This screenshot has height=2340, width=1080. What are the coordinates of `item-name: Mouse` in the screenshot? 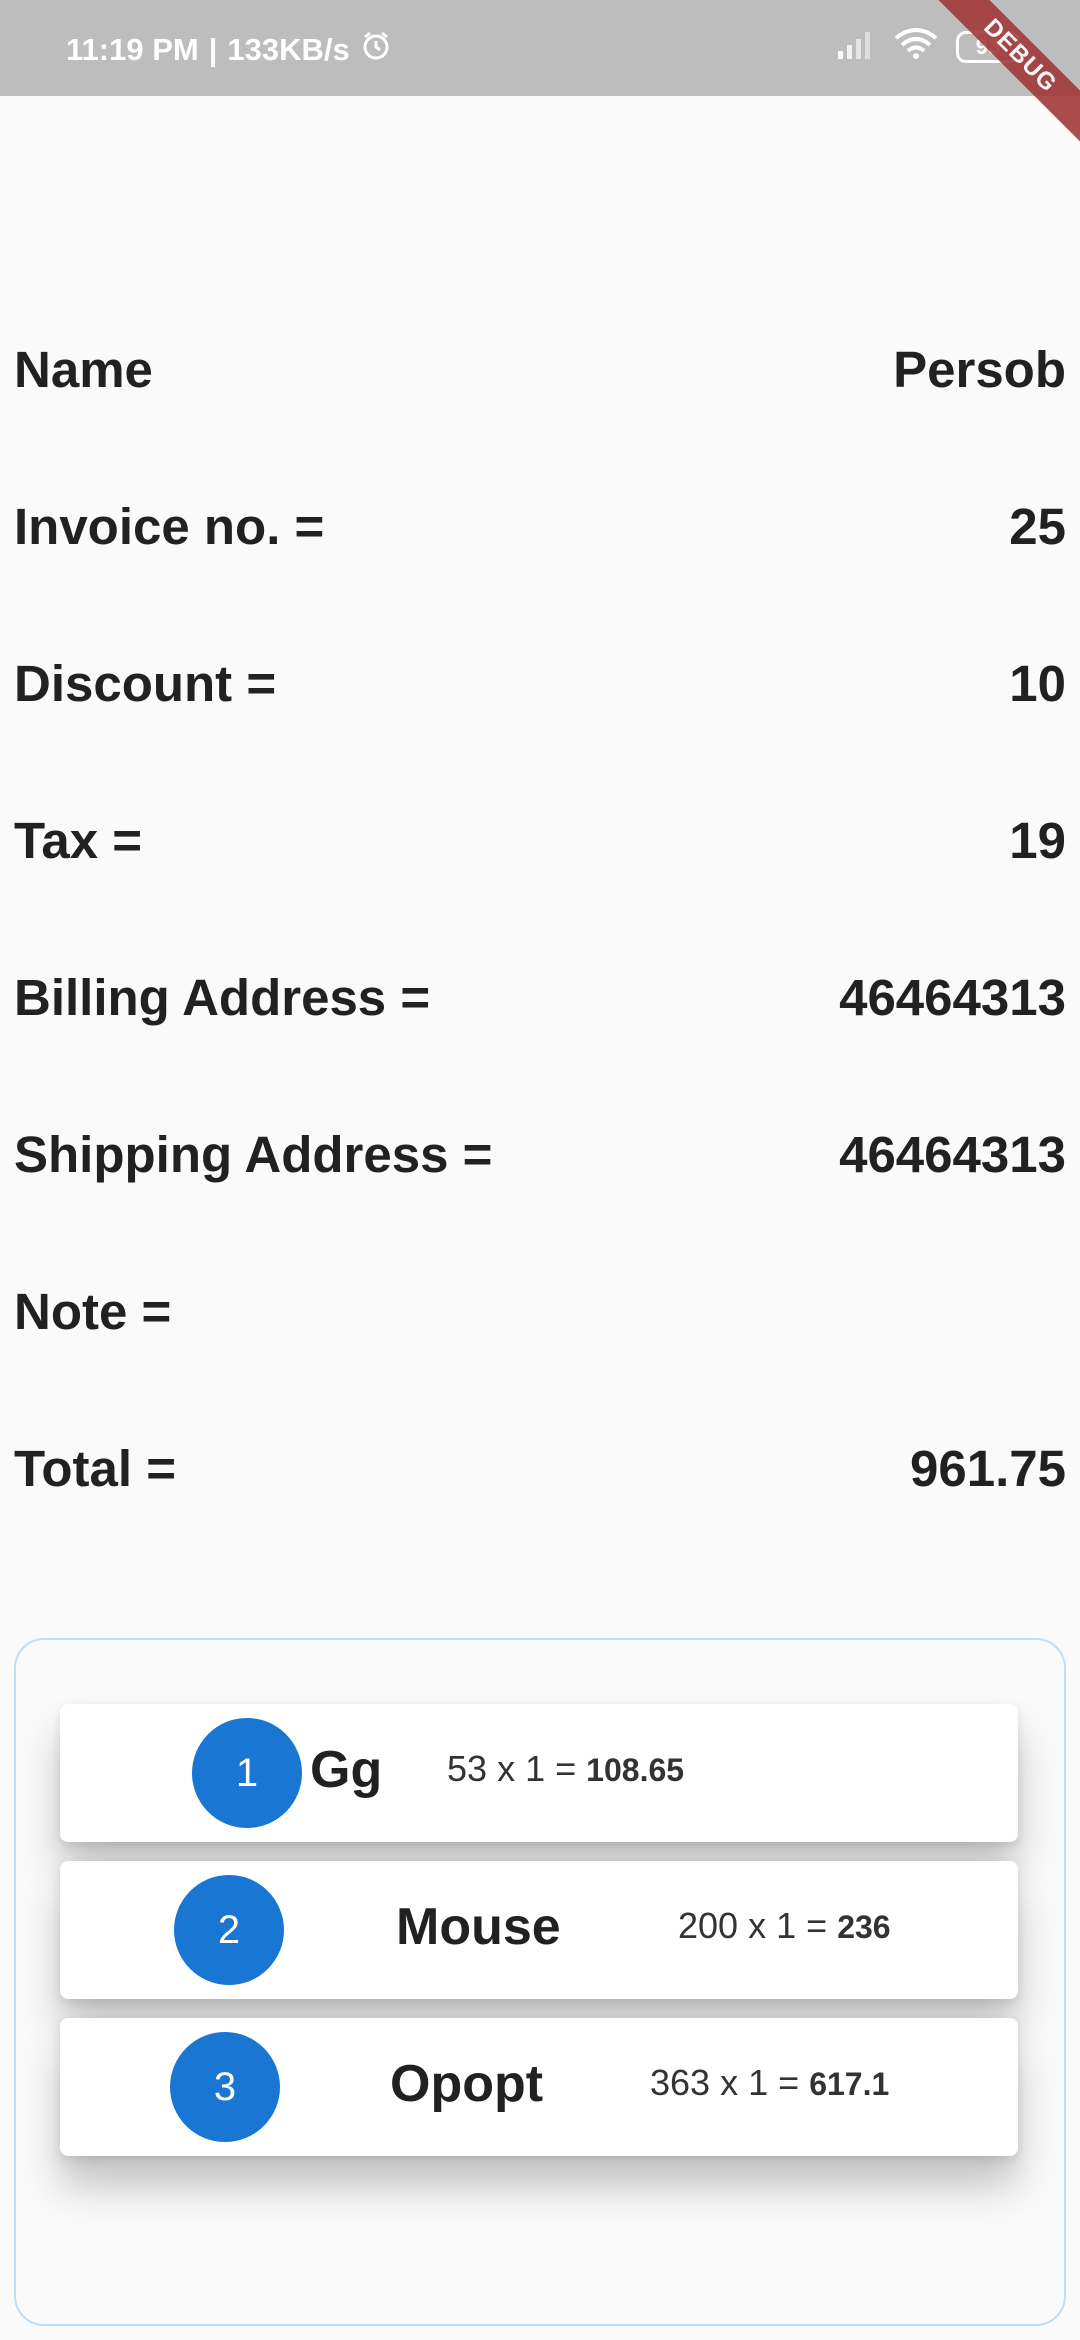 It's located at (478, 1927).